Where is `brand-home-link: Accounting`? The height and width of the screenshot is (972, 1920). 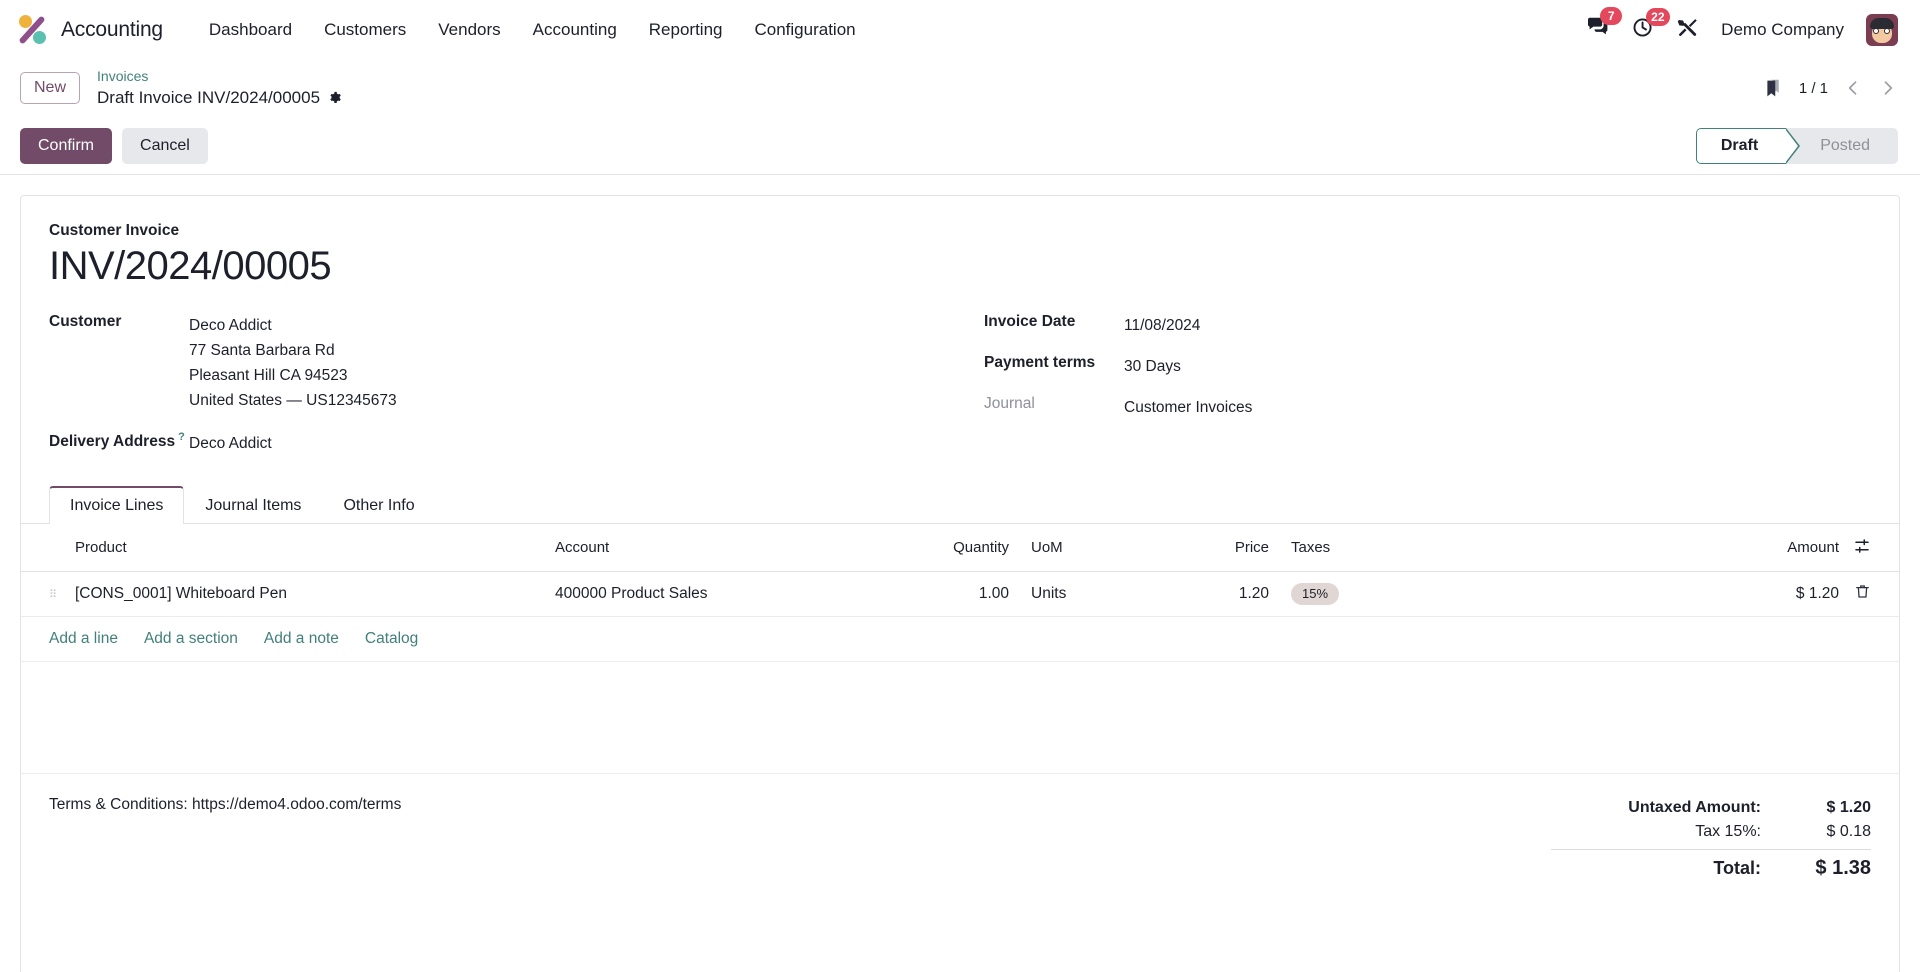
brand-home-link: Accounting is located at coordinates (89, 29).